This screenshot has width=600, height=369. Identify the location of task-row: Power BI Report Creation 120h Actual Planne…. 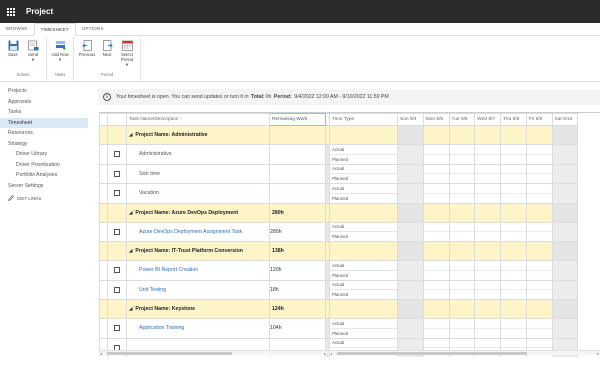
(339, 270).